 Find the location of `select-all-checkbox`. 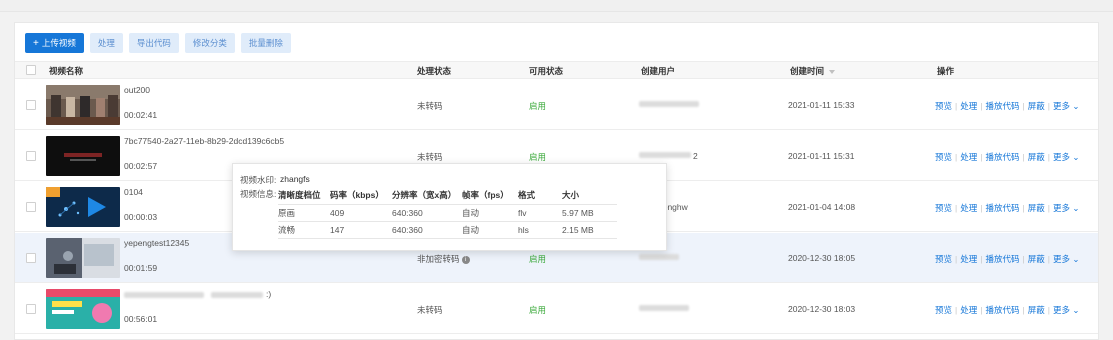

select-all-checkbox is located at coordinates (31, 70).